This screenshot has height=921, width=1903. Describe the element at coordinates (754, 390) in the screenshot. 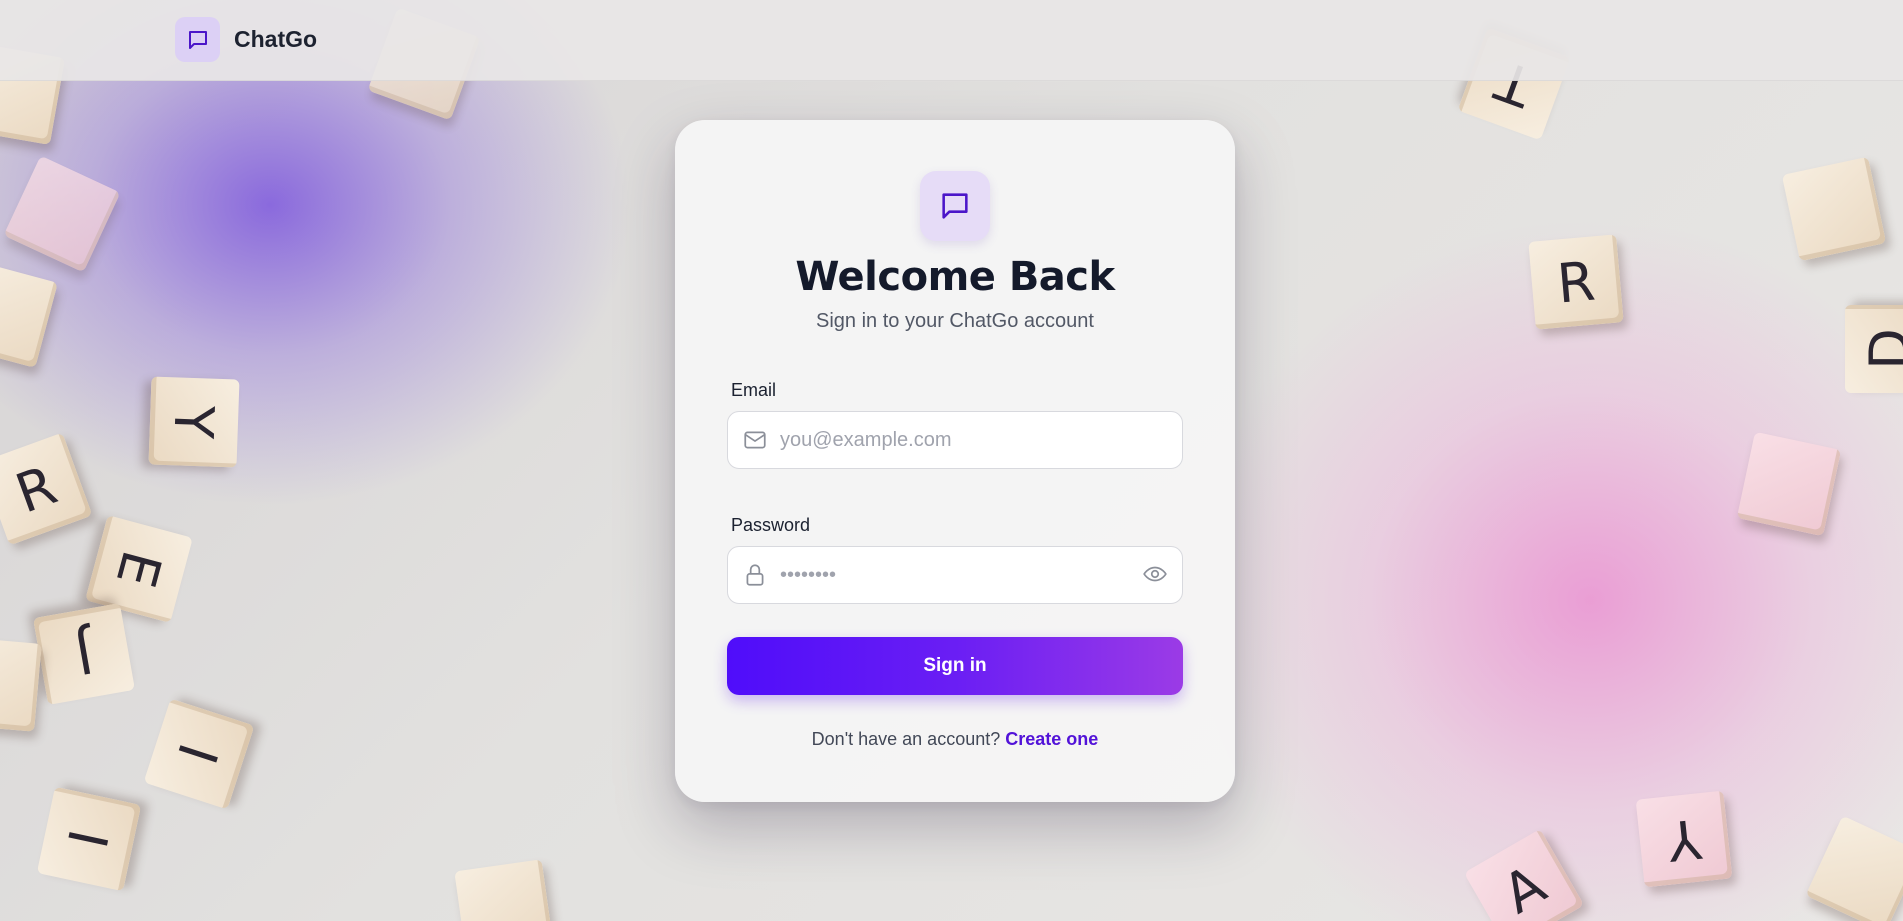

I see `email-label: Email` at that location.